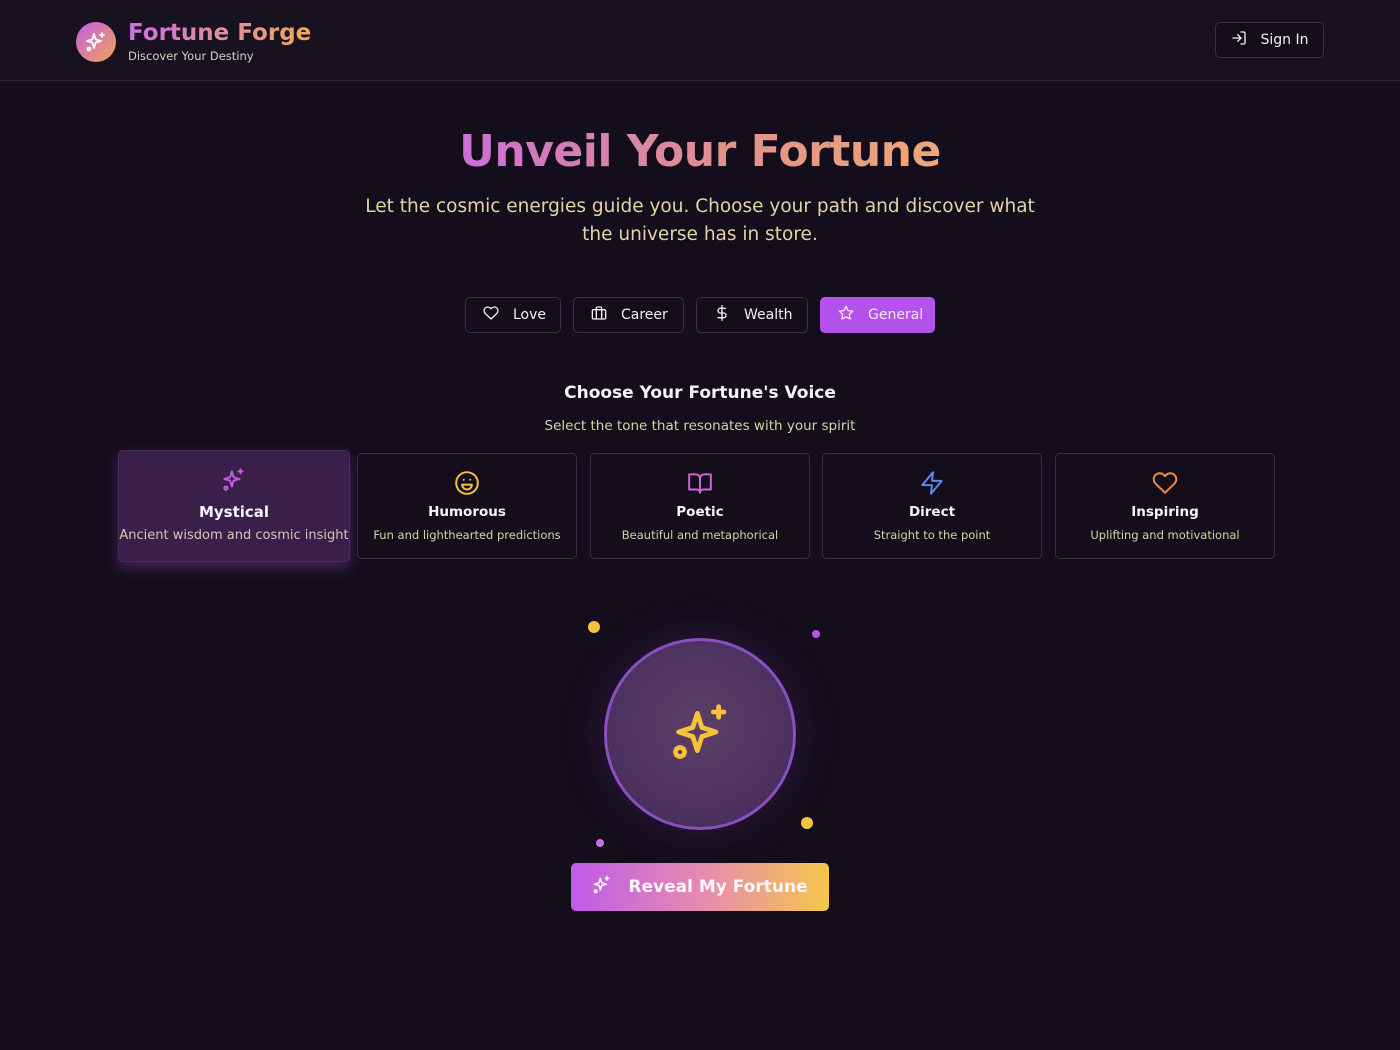 The image size is (1400, 1050). I want to click on fortune-orb-area, so click(700, 730).